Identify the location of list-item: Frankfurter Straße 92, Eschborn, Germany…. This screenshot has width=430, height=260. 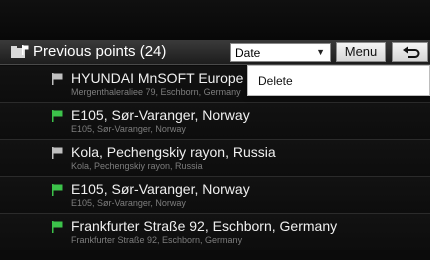
(215, 232).